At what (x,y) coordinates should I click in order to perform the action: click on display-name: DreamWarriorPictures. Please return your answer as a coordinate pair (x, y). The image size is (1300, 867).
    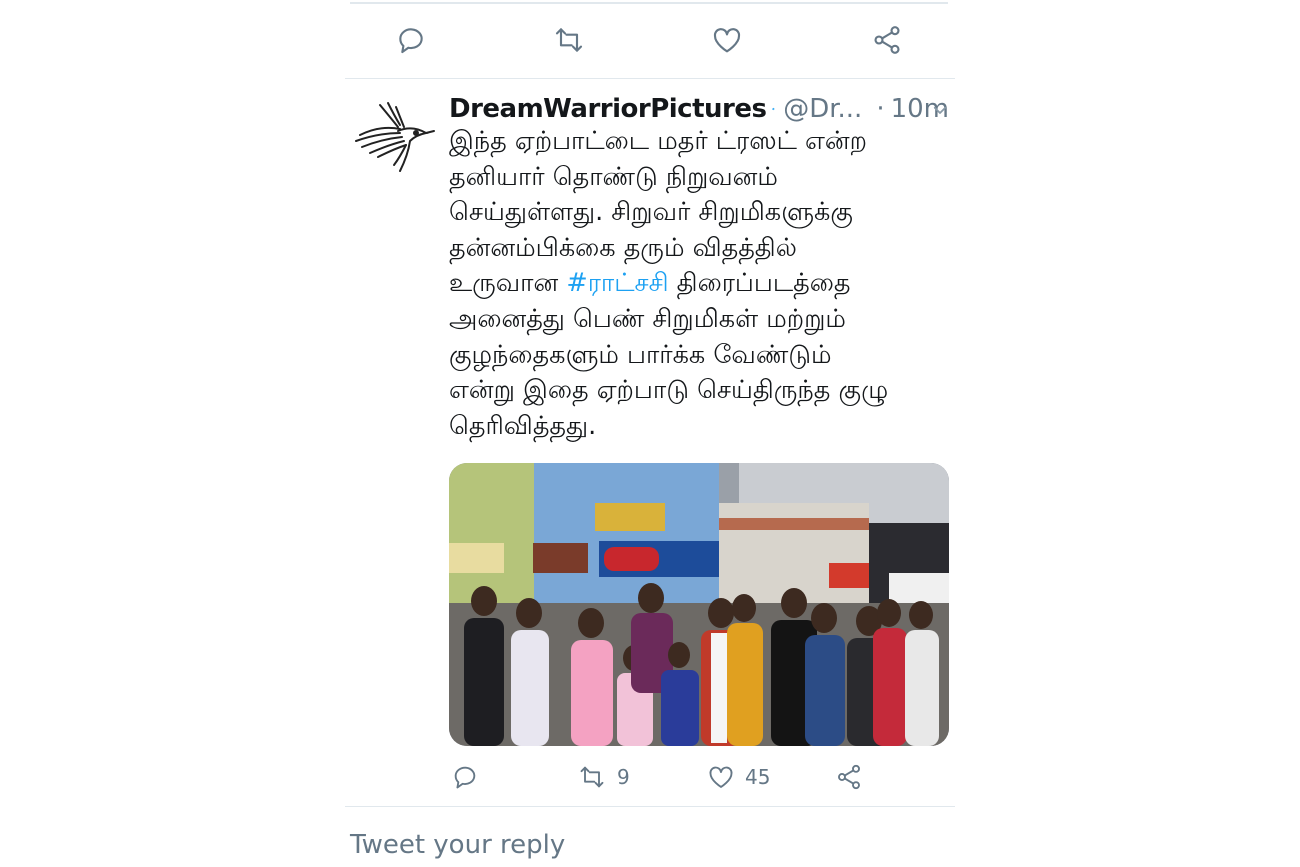
    Looking at the image, I should click on (608, 109).